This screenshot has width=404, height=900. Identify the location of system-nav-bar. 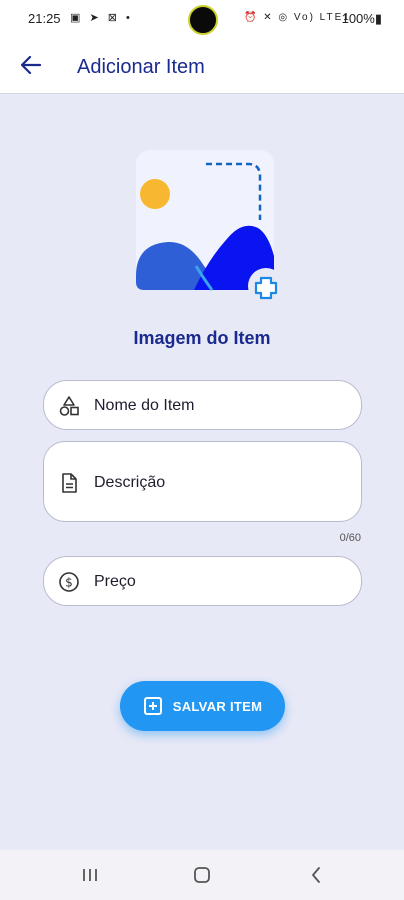
(202, 875).